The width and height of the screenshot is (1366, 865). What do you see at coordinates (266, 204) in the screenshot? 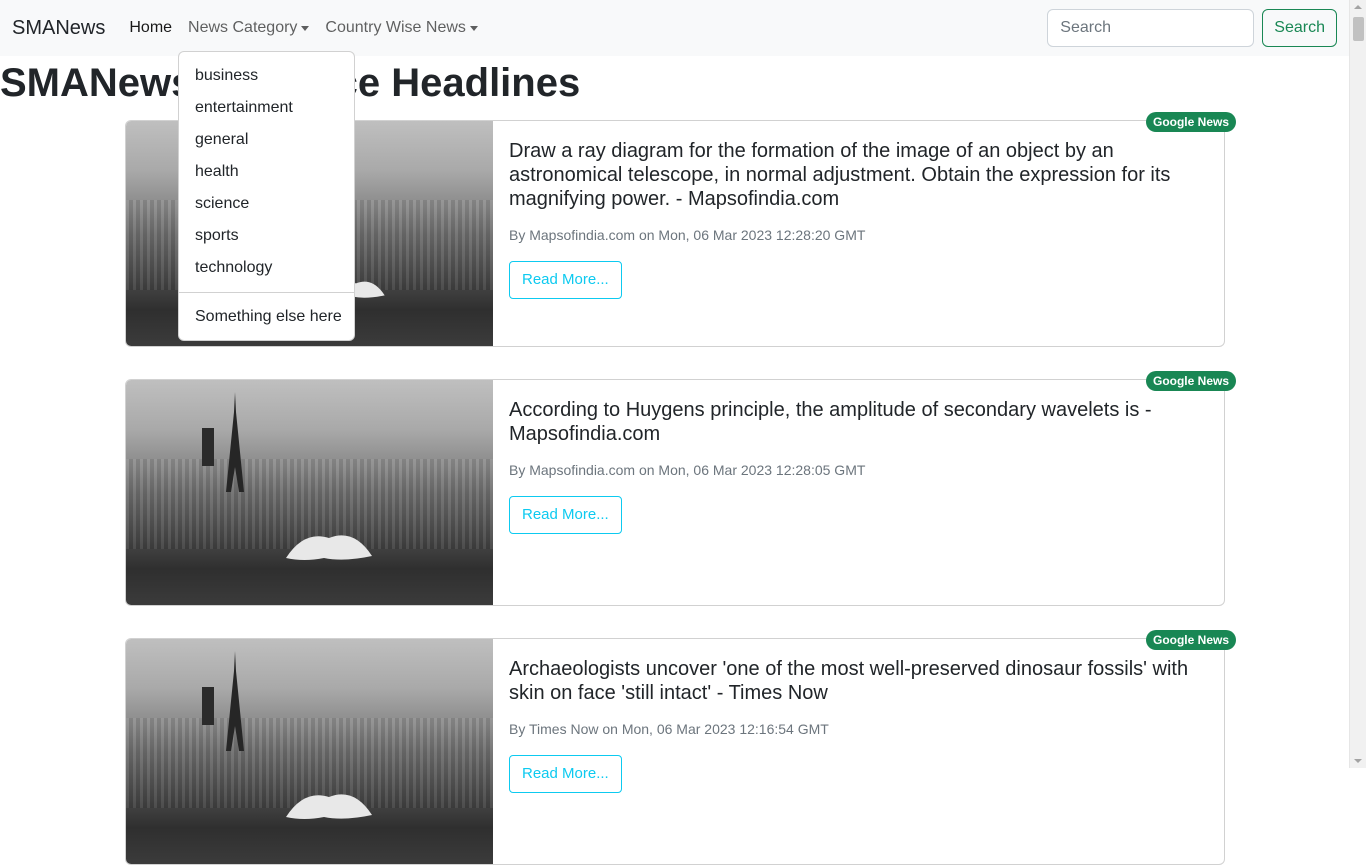
I see `dropdown-item-science: science` at bounding box center [266, 204].